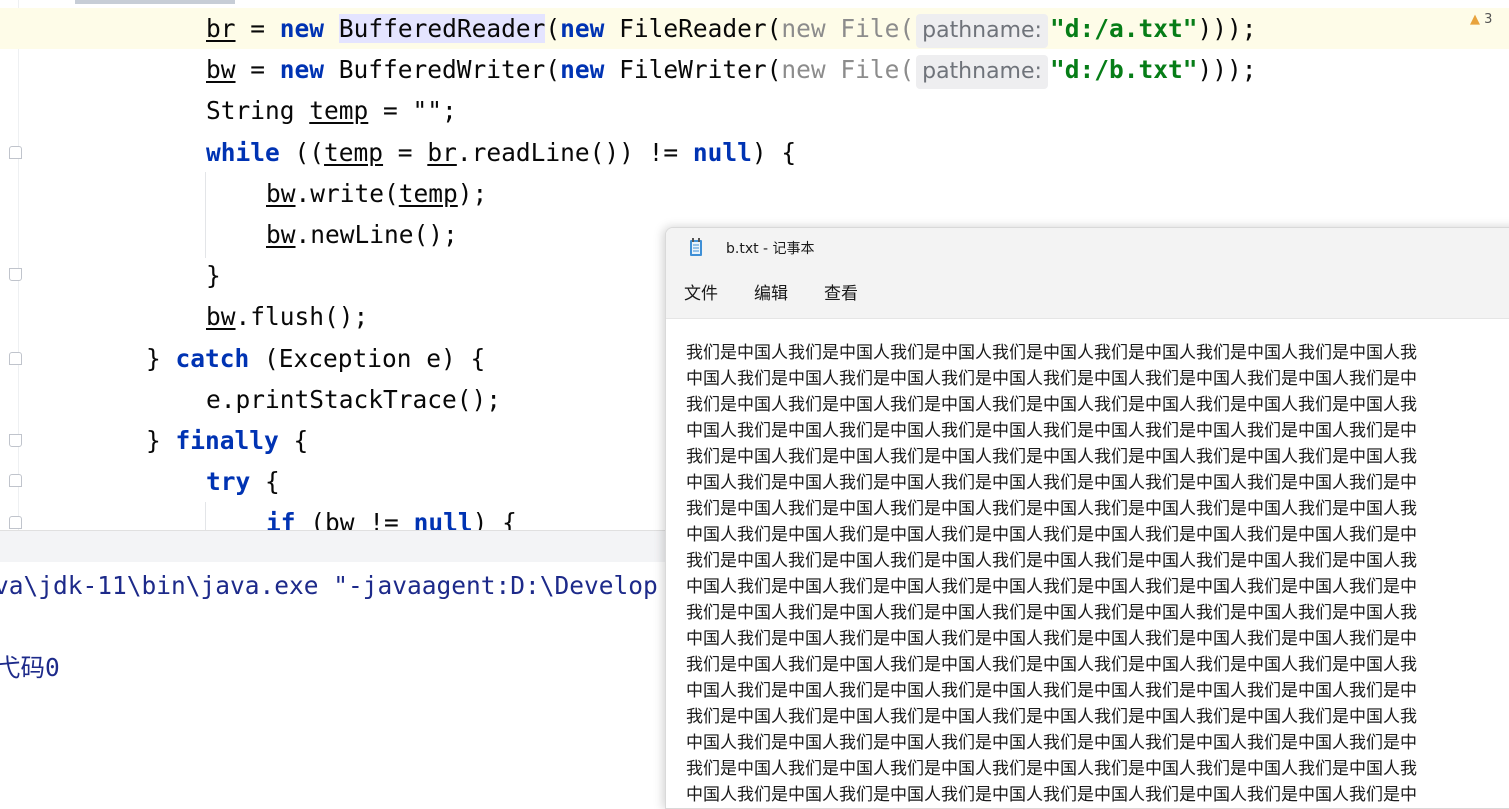  I want to click on warnings-indicator: ▲ 3, so click(1481, 19).